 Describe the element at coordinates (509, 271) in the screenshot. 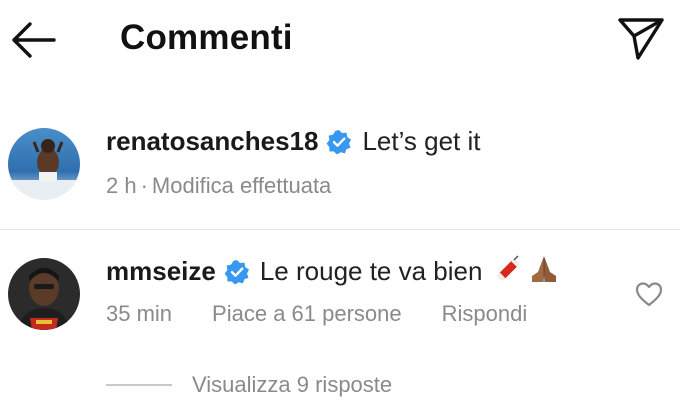

I see `firecracker-emoji-icon` at that location.